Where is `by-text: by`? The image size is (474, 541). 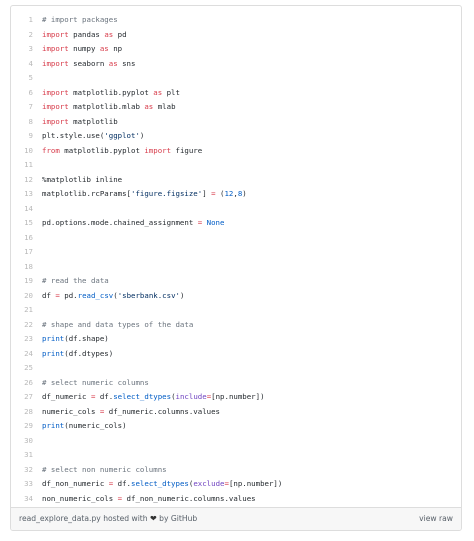
by-text: by is located at coordinates (164, 518).